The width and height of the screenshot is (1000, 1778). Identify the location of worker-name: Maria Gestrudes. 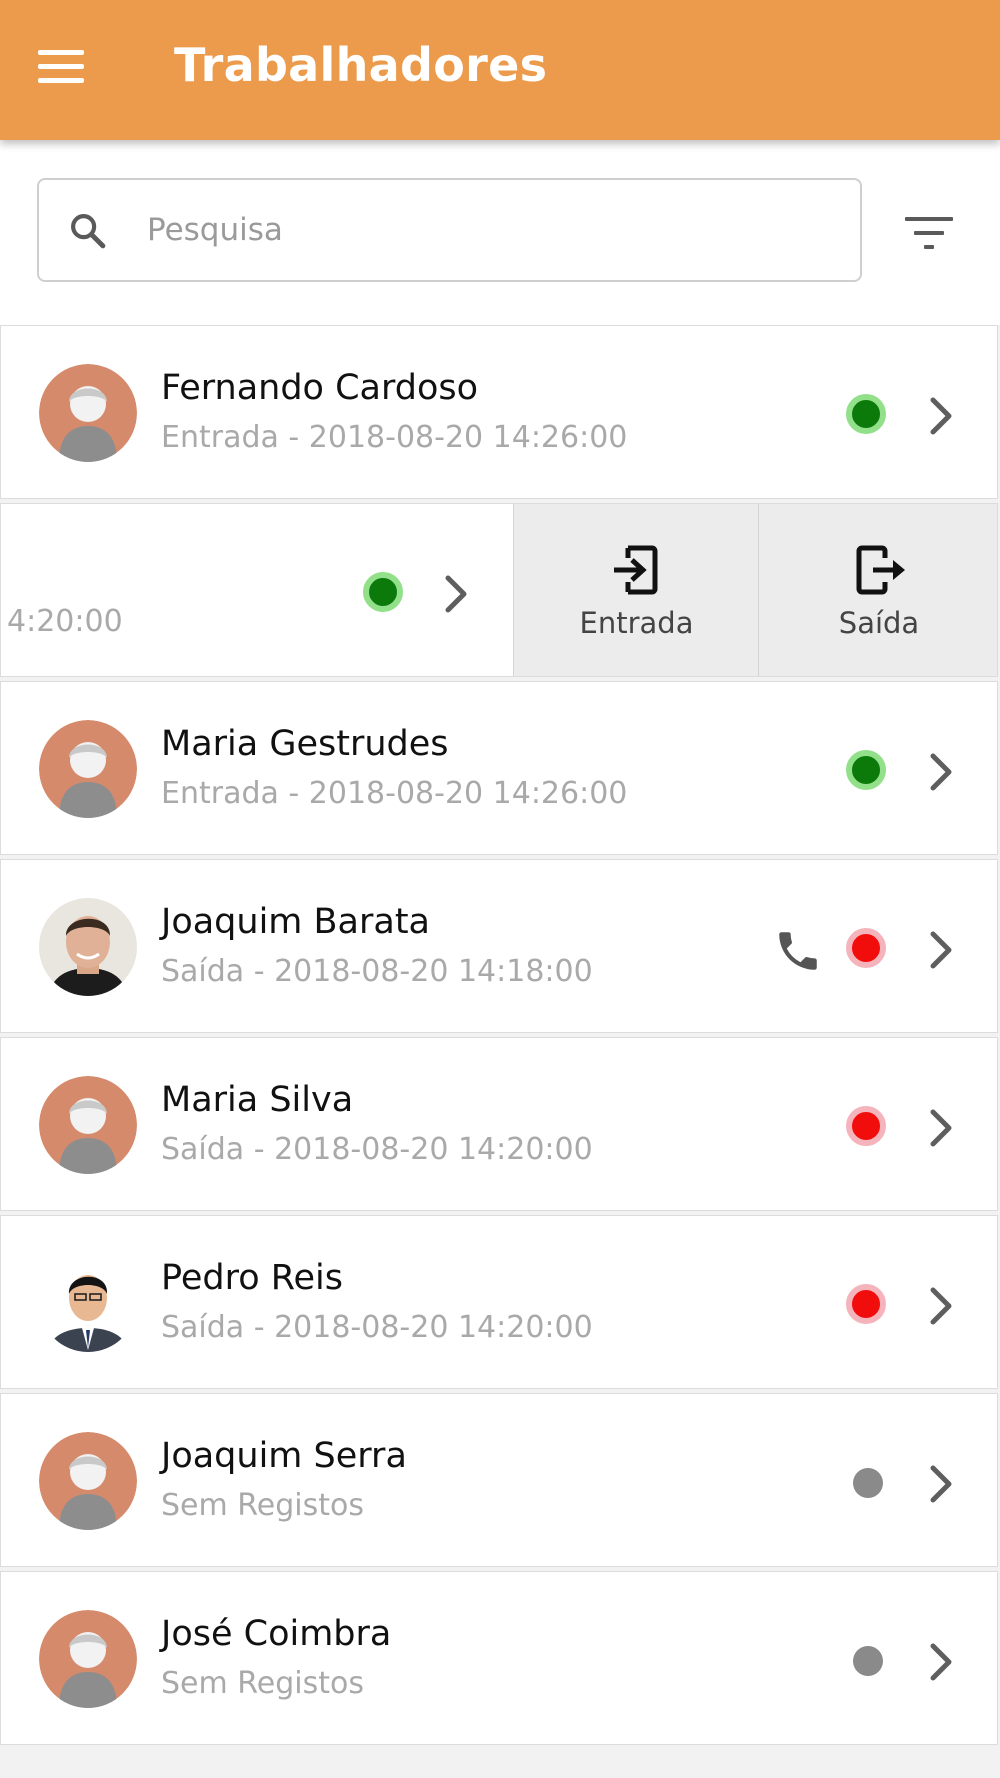
(305, 744).